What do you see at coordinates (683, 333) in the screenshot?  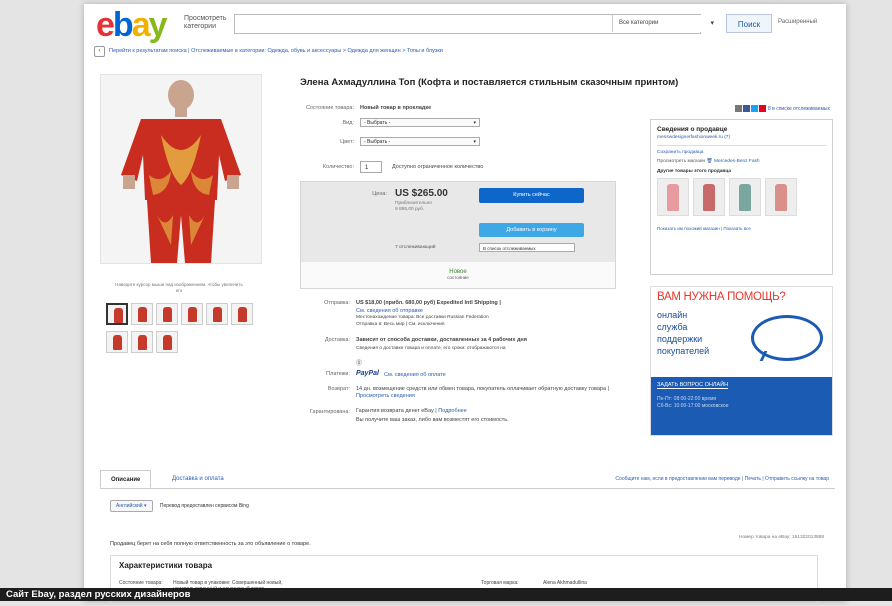 I see `help-text: онлайн служба поддержки покупателей` at bounding box center [683, 333].